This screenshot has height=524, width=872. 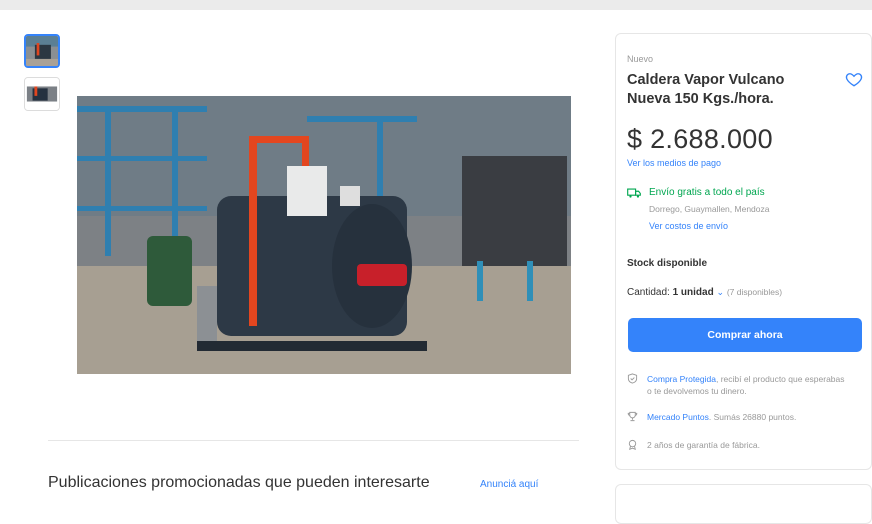 What do you see at coordinates (678, 417) in the screenshot?
I see `mercado-points-link: Mercado Puntos` at bounding box center [678, 417].